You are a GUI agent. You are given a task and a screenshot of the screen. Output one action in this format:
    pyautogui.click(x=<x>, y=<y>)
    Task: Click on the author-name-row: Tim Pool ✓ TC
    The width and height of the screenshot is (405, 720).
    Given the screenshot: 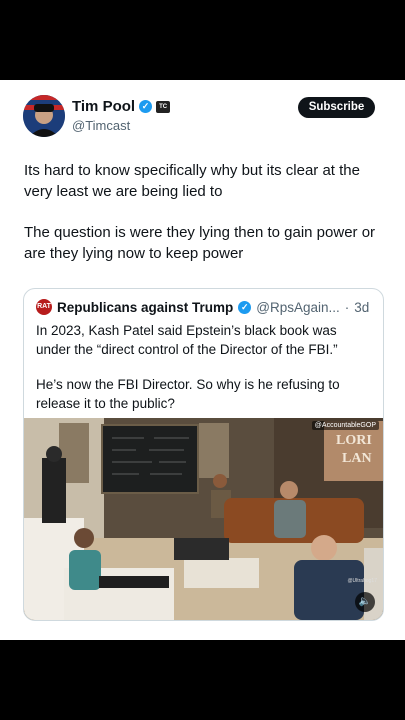 What is the action you would take?
    pyautogui.click(x=121, y=106)
    